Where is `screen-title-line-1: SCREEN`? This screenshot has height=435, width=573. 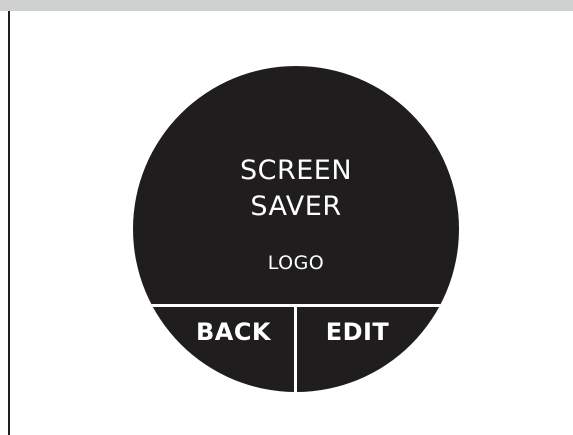 screen-title-line-1: SCREEN is located at coordinates (296, 170).